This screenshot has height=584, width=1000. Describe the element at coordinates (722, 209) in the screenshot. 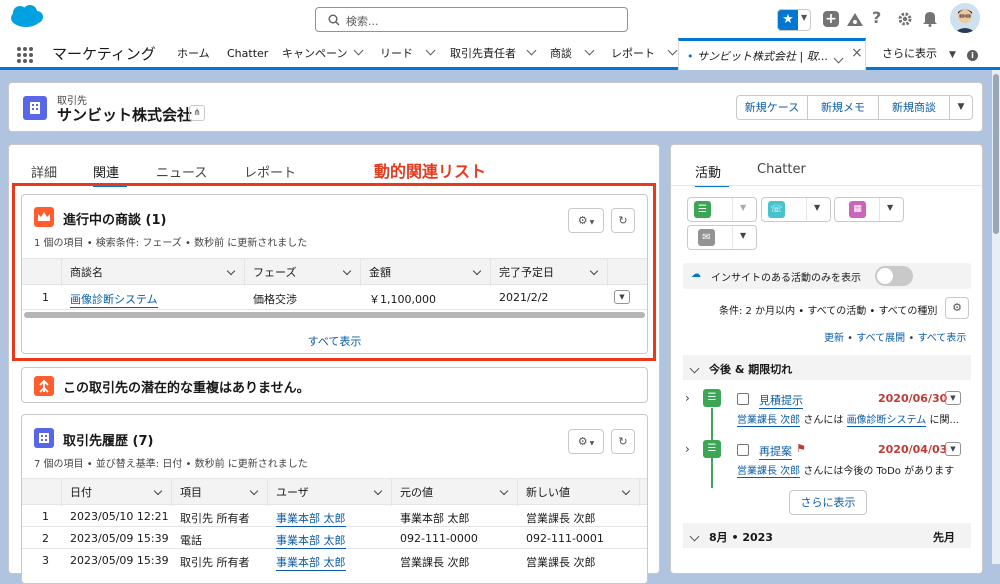

I see `new-task-button: ☰ ▼` at that location.